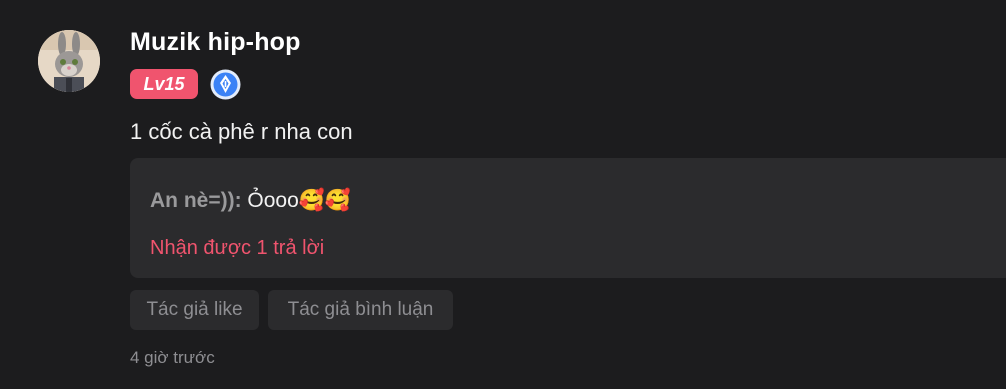 The width and height of the screenshot is (1006, 389). Describe the element at coordinates (360, 310) in the screenshot. I see `author-comment-tag: Tác giả bình luận` at that location.